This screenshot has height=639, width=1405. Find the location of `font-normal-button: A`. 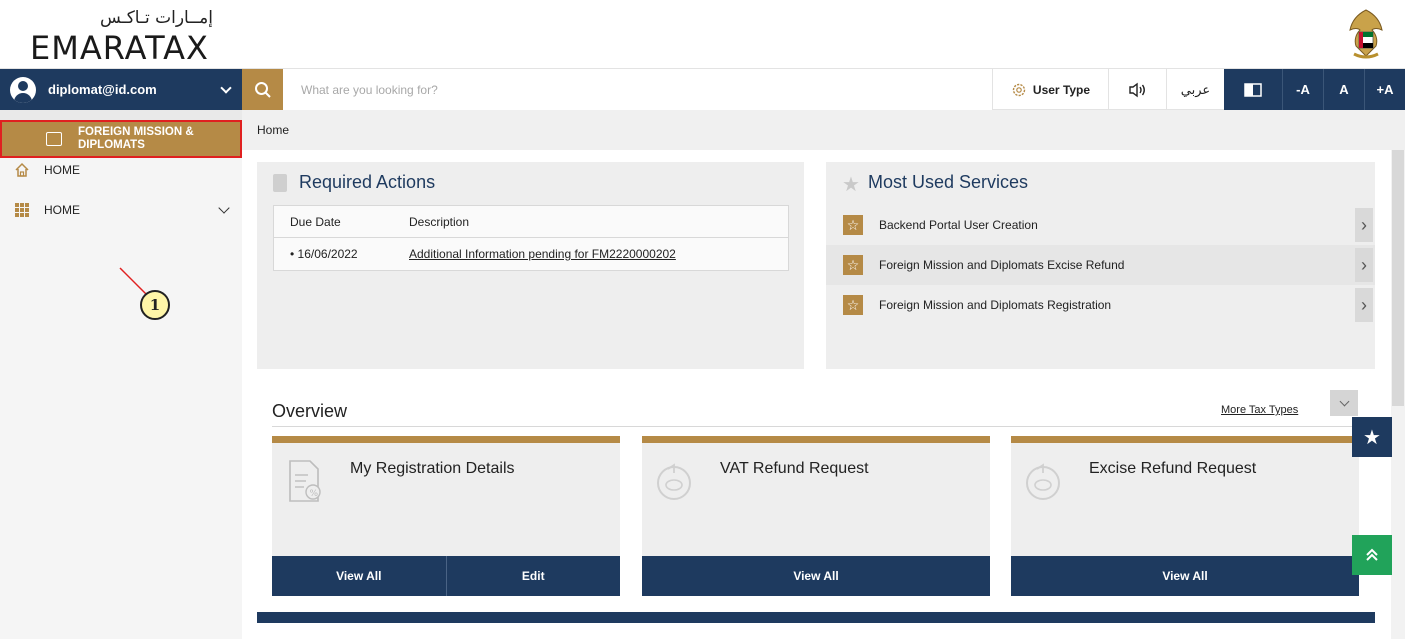

font-normal-button: A is located at coordinates (1343, 89).